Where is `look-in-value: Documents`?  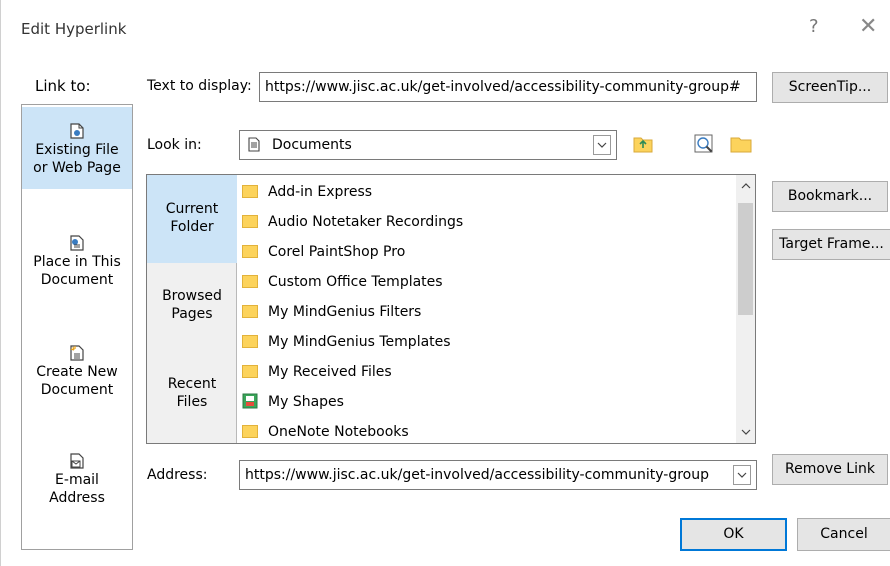 look-in-value: Documents is located at coordinates (312, 145).